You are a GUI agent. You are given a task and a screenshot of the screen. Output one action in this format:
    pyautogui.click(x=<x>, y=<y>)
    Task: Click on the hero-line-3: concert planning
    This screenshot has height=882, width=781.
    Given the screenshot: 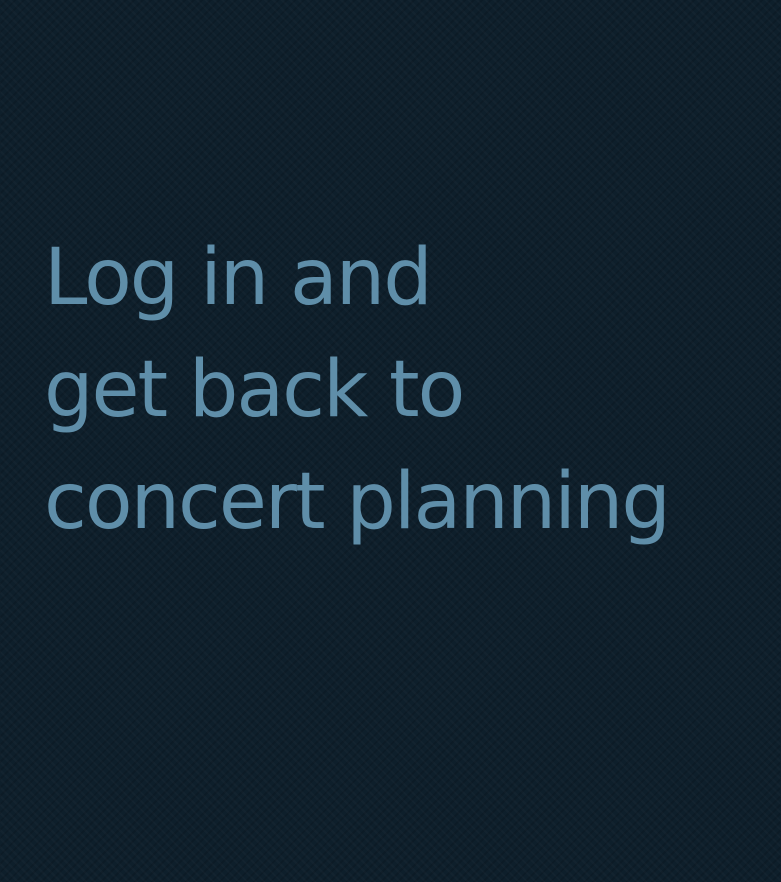 What is the action you would take?
    pyautogui.click(x=357, y=502)
    